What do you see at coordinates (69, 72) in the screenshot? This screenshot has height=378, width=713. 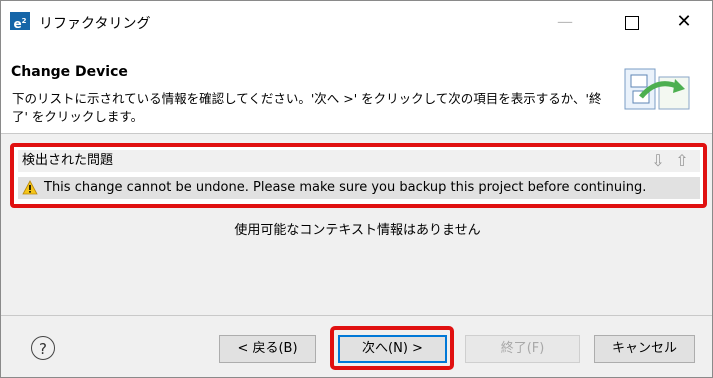 I see `page-title: Change Device` at bounding box center [69, 72].